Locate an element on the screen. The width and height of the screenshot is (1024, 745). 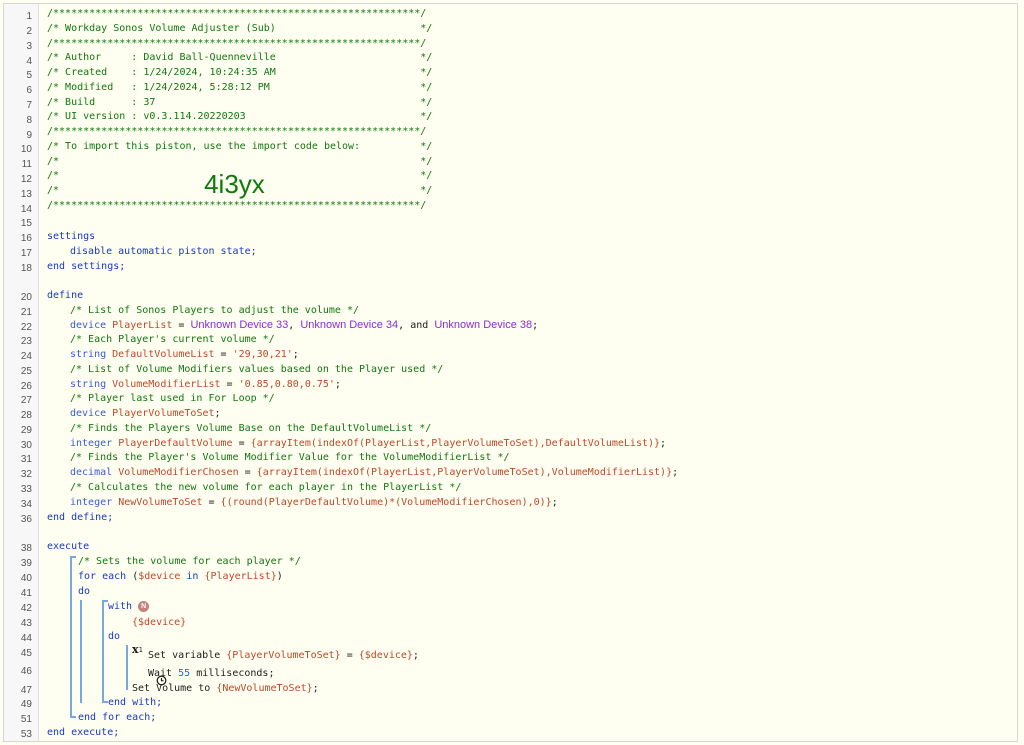
header-comment-line: /* Build : 37 */ is located at coordinates (240, 102).